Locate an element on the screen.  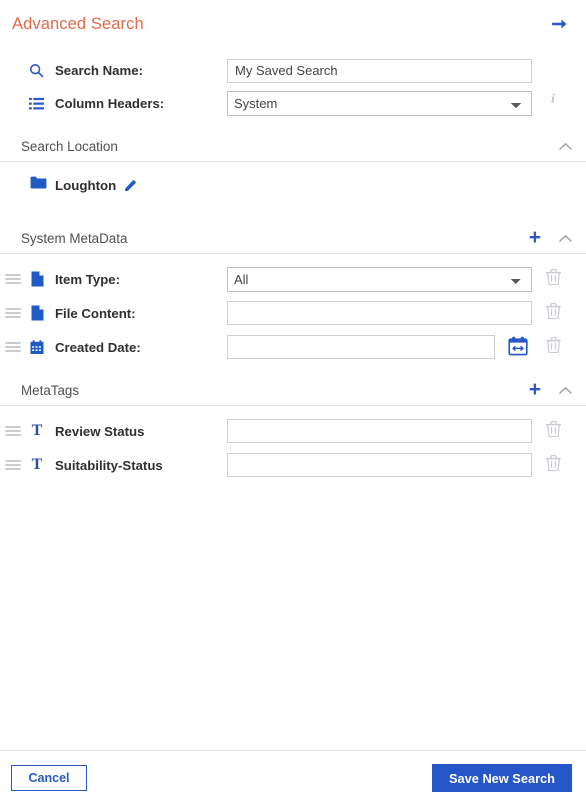
search-icon is located at coordinates (40, 70).